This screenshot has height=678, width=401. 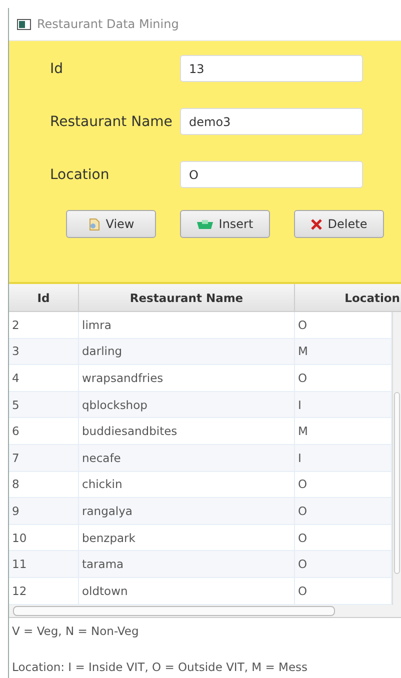 I want to click on input-field: O, so click(x=271, y=174).